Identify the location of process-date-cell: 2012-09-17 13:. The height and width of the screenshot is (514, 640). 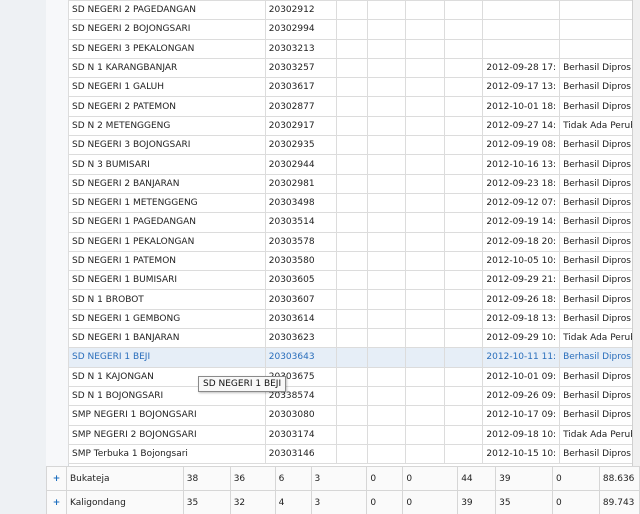
(521, 87).